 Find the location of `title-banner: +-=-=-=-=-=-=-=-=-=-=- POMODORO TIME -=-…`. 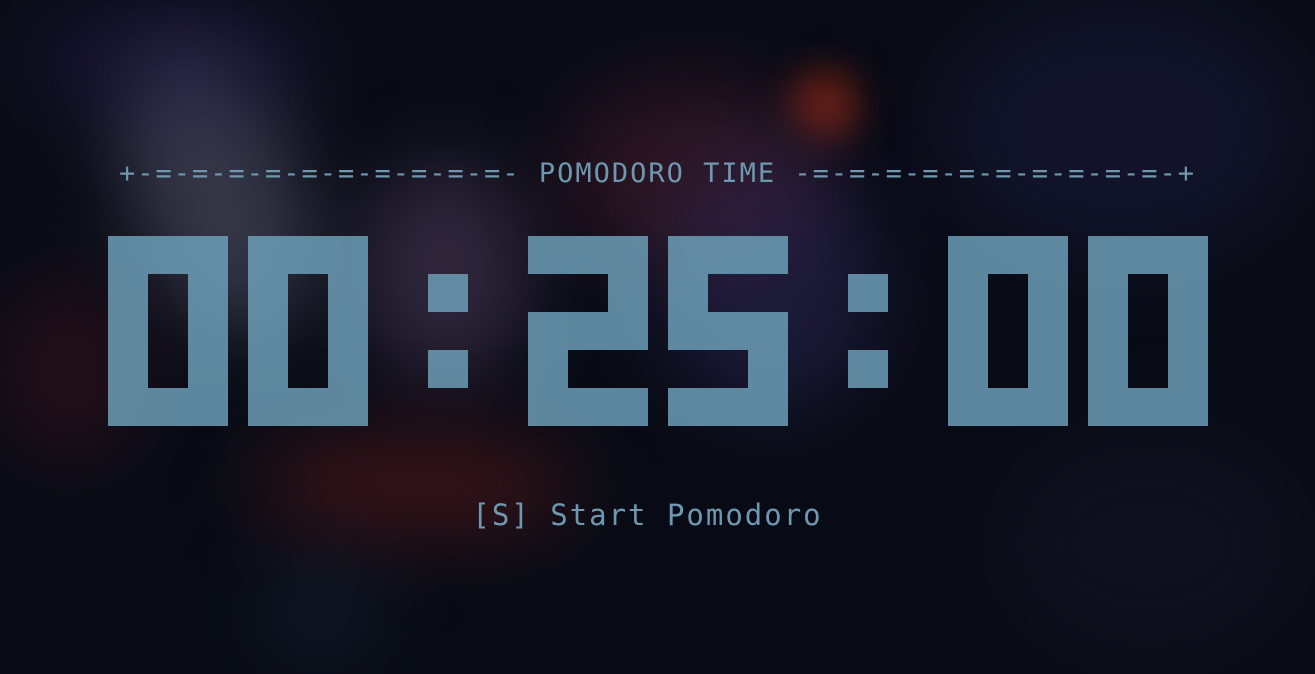

title-banner: +-=-=-=-=-=-=-=-=-=-=- POMODORO TIME -=-… is located at coordinates (657, 173).